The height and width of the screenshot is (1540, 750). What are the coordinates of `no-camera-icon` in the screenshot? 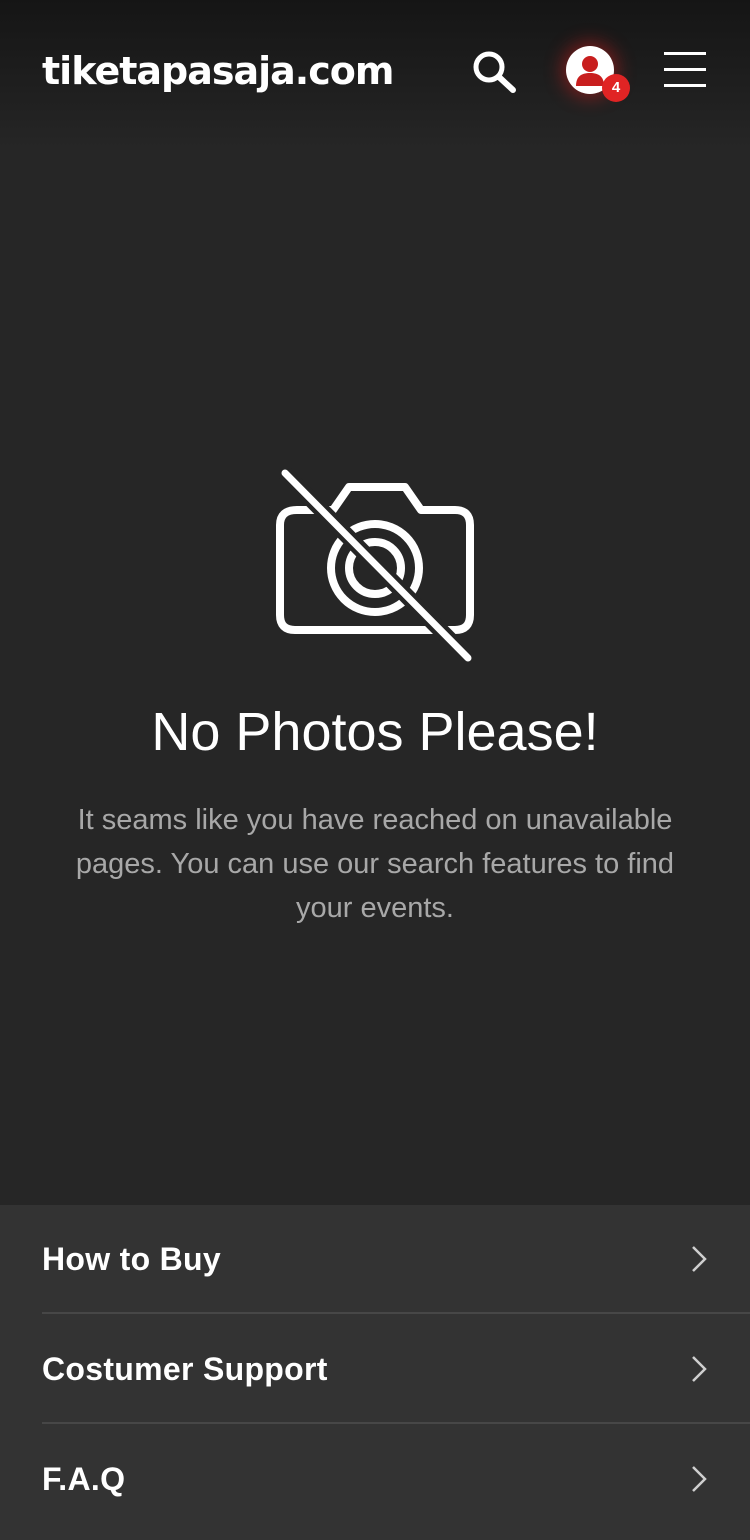 It's located at (375, 565).